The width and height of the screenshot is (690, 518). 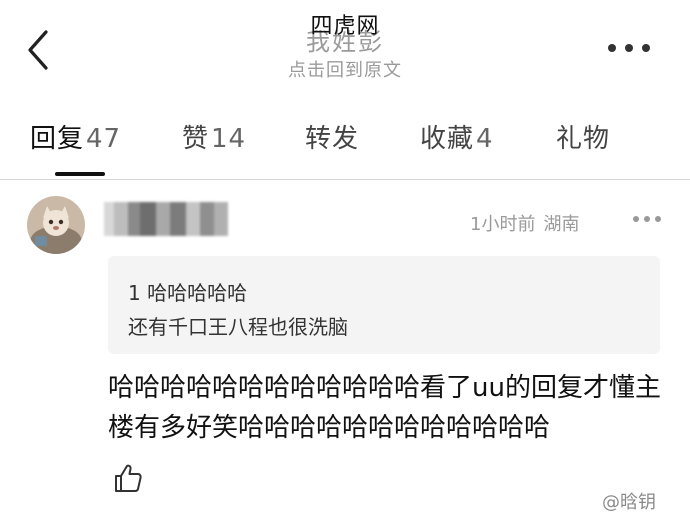 I want to click on quoted-reply-line: 1 哈哈哈哈哈, so click(x=188, y=293).